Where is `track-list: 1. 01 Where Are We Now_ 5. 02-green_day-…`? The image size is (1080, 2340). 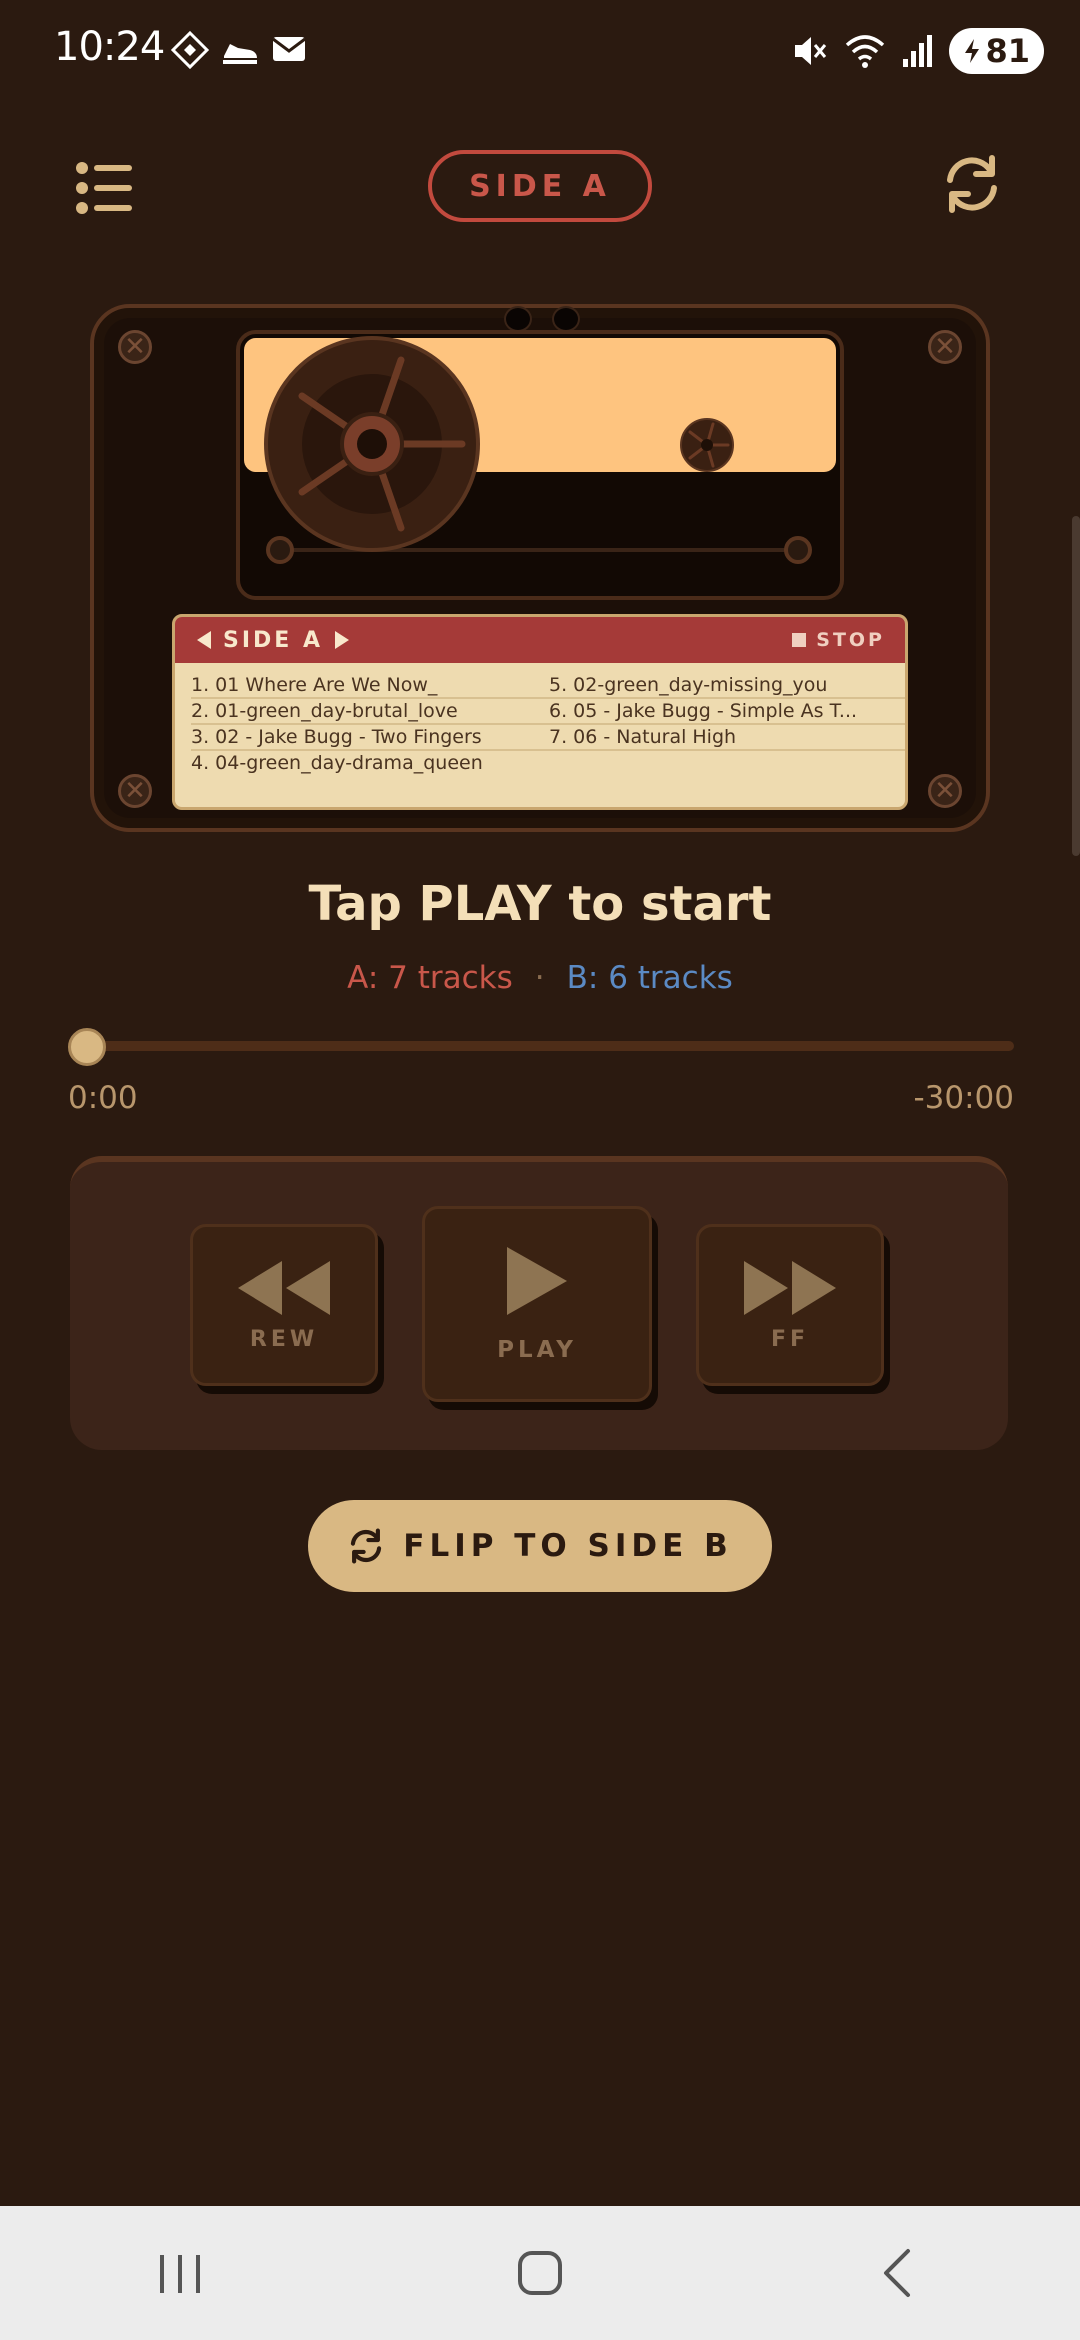 track-list: 1. 01 Where Are We Now_ 5. 02-green_day-… is located at coordinates (540, 724).